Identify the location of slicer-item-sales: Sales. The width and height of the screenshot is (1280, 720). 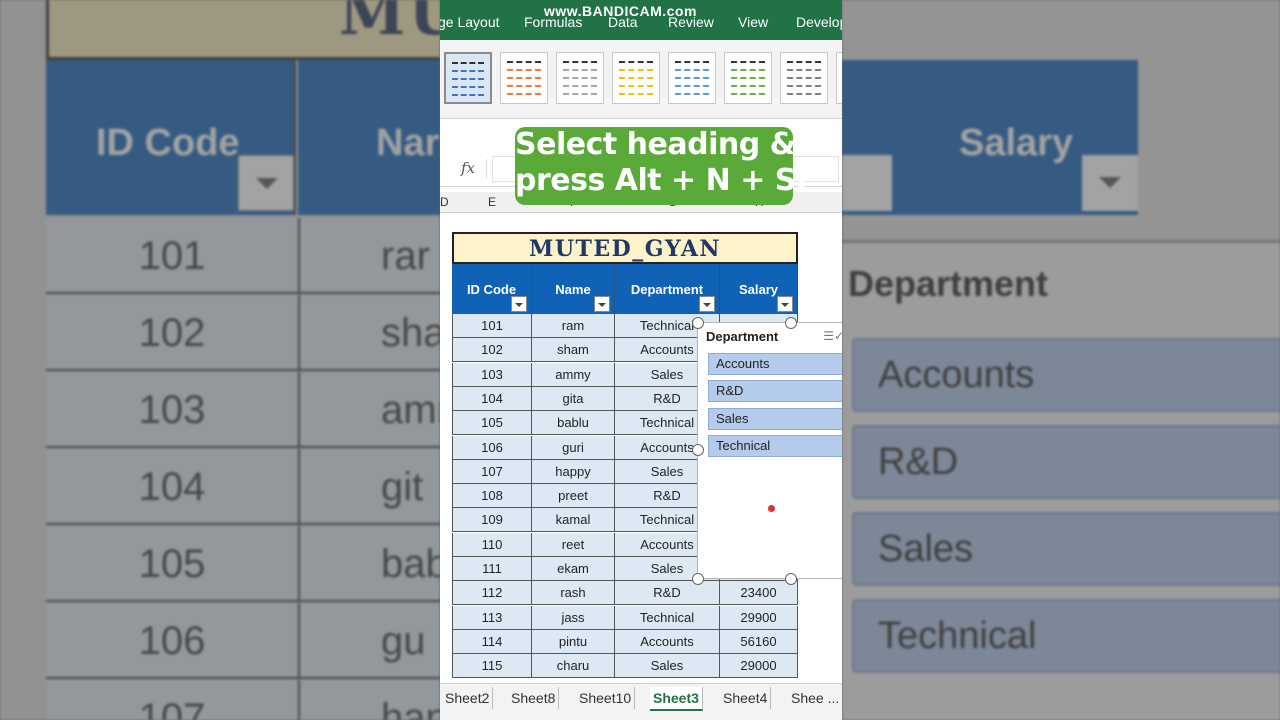
(775, 419).